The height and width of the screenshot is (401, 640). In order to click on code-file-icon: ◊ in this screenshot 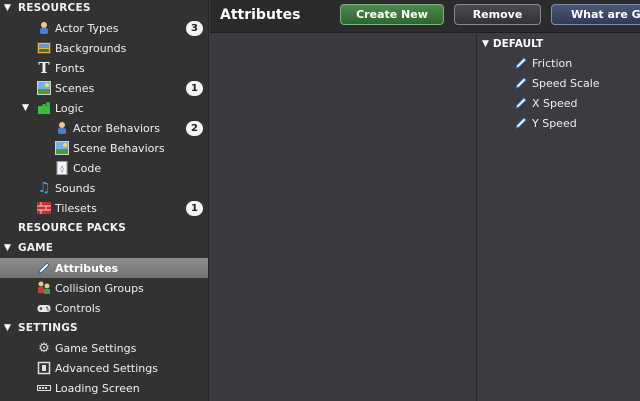, I will do `click(62, 168)`.